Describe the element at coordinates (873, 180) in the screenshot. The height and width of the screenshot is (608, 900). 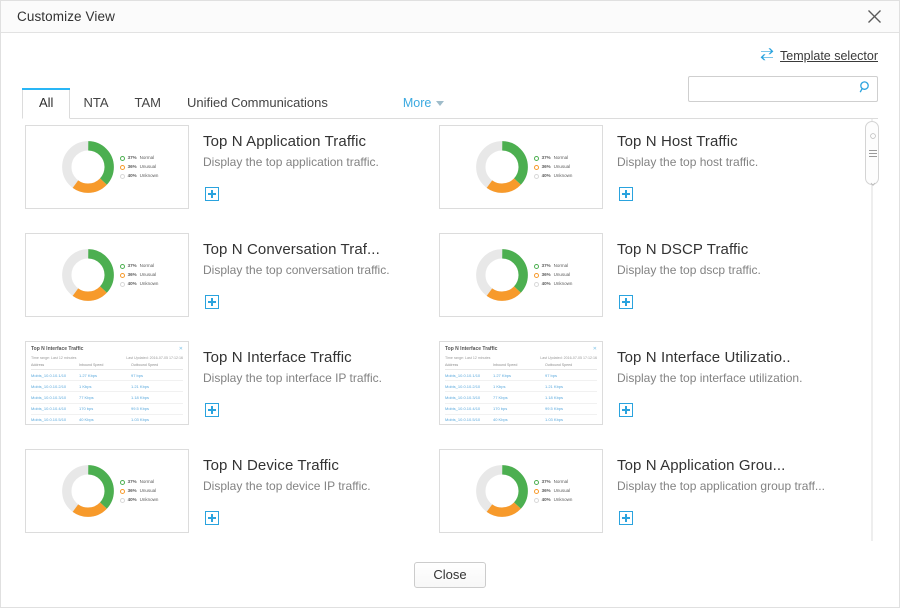
I see `scrollbar-thumb-bottom-cap` at that location.